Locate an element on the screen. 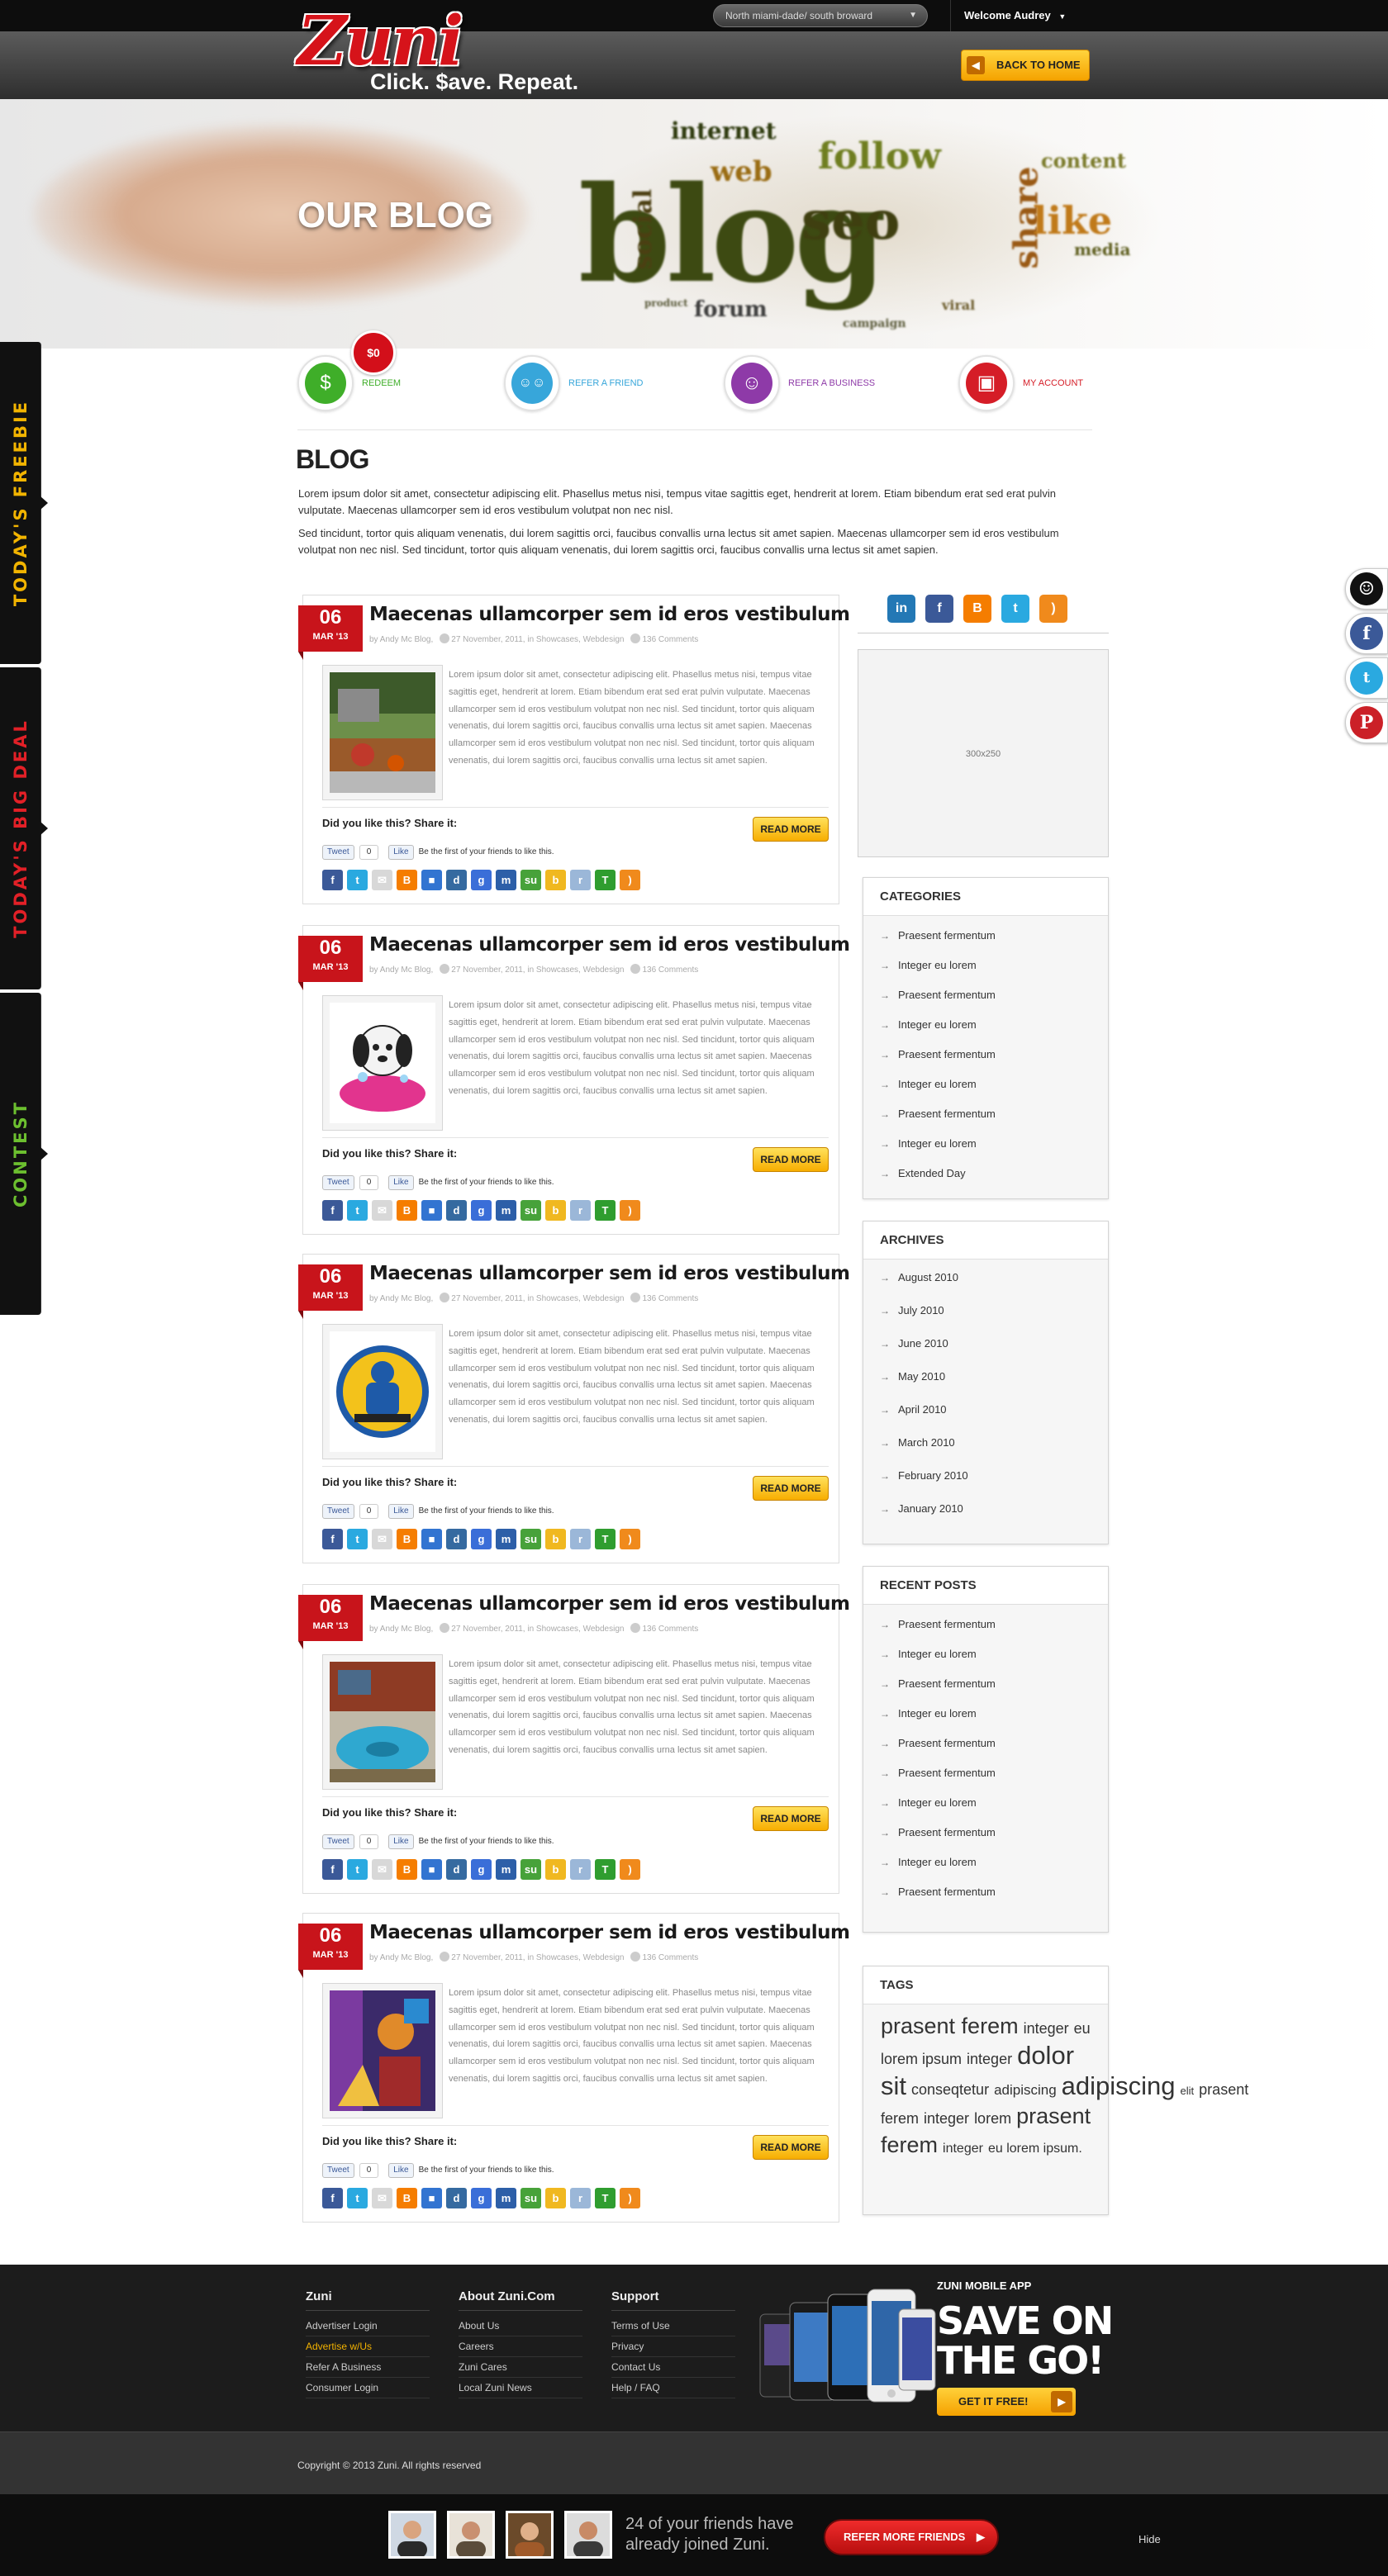 Image resolution: width=1388 pixels, height=2576 pixels. tag-link: prasent ferem is located at coordinates (950, 2026).